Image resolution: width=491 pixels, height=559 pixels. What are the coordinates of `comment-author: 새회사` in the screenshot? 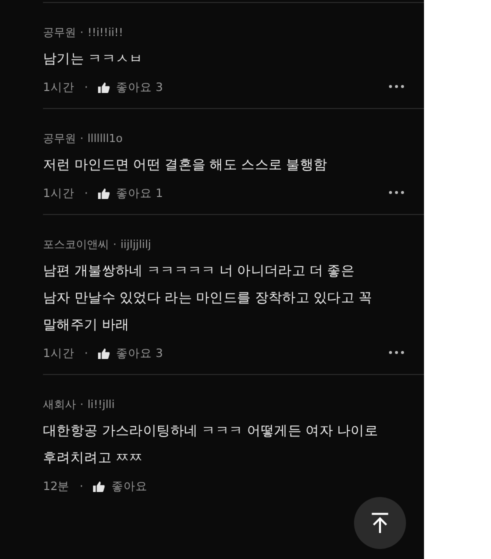 It's located at (59, 404).